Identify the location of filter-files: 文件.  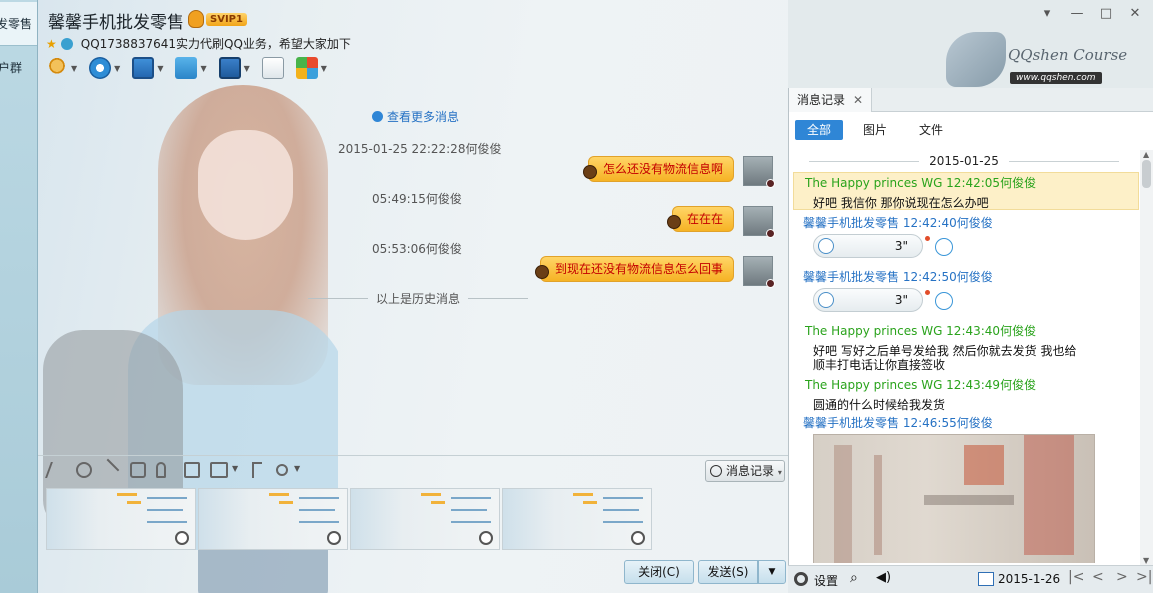
(931, 130).